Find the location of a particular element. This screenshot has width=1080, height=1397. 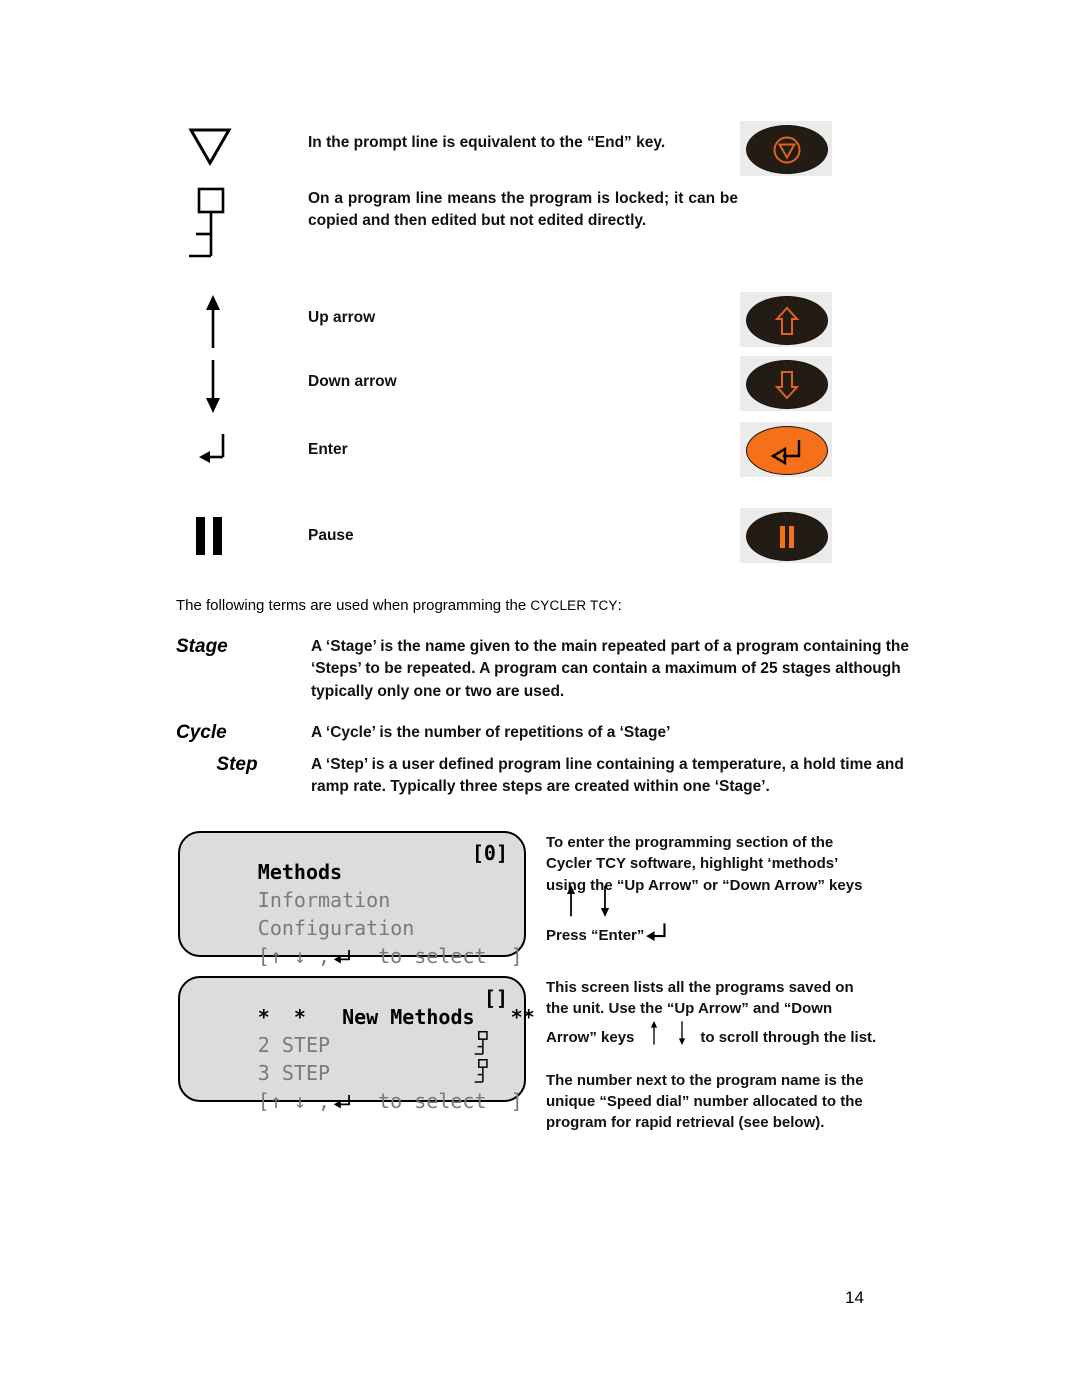

note-line: Cycler TCY software, highlight ‘methods’ is located at coordinates (692, 864).